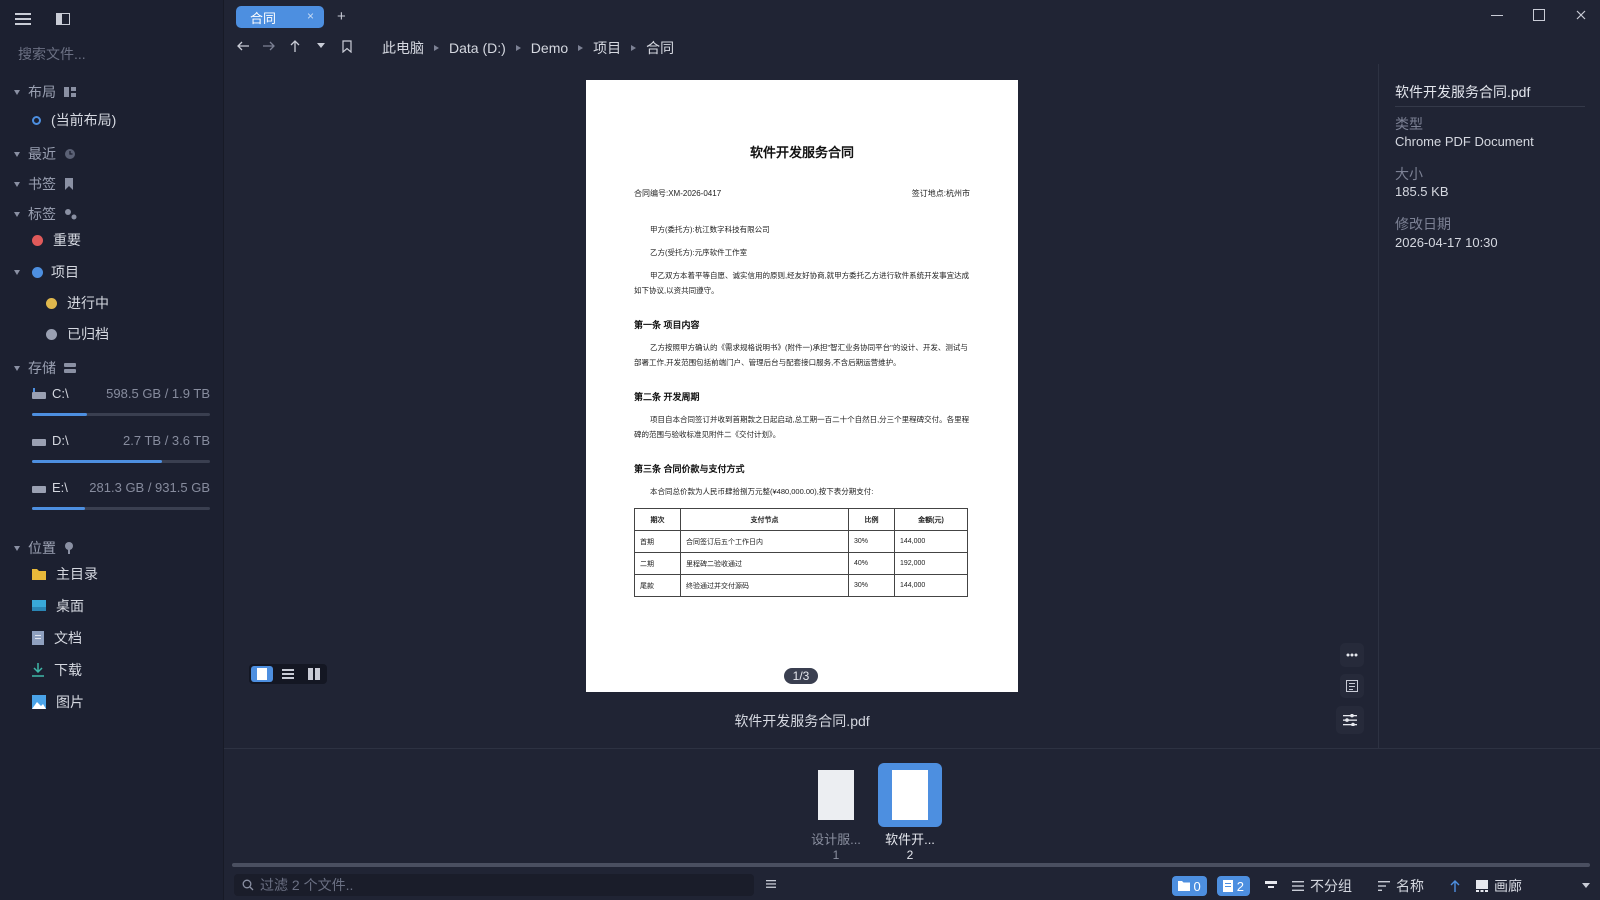  I want to click on breadcrumb-item-drive: Data (D:), so click(477, 48).